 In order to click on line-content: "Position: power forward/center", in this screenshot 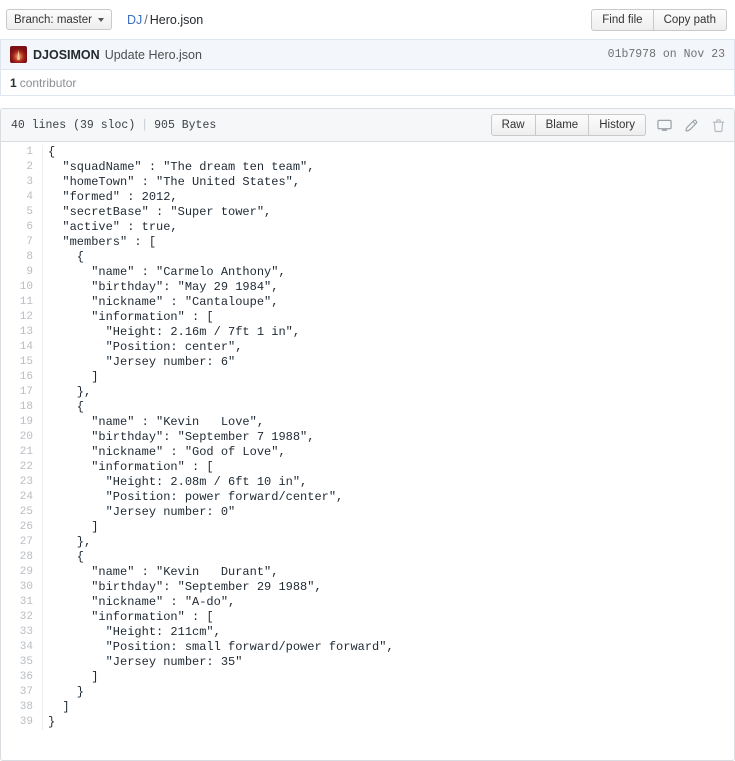, I will do `click(196, 497)`.